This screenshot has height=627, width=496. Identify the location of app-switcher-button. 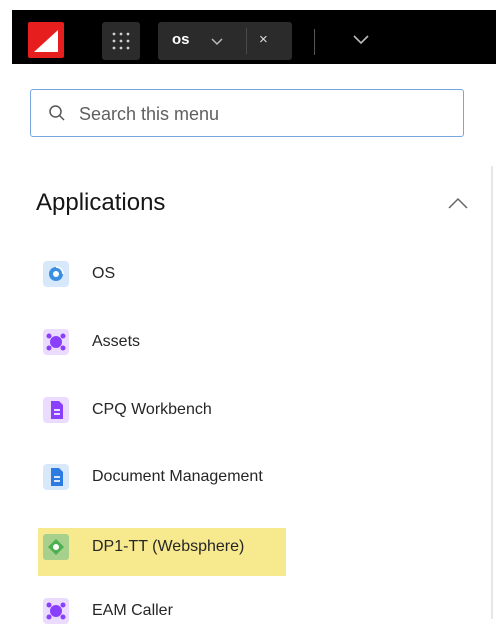
(121, 41).